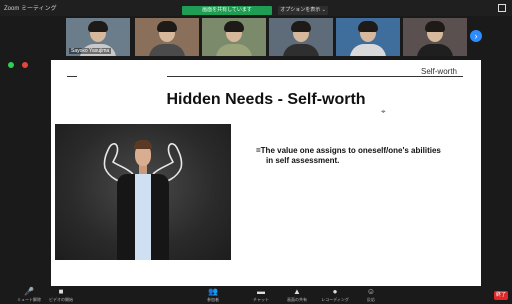  I want to click on reactions-icon: ☺, so click(371, 291).